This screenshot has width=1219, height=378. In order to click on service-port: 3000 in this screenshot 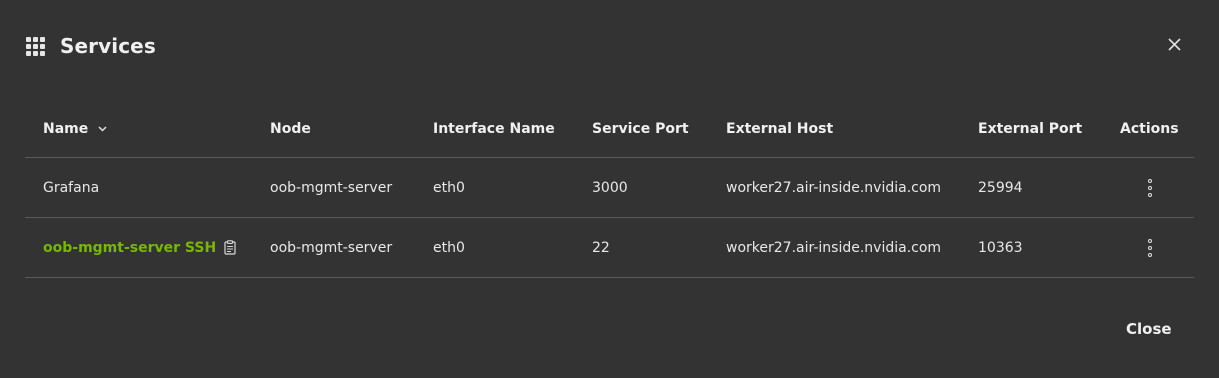, I will do `click(610, 187)`.